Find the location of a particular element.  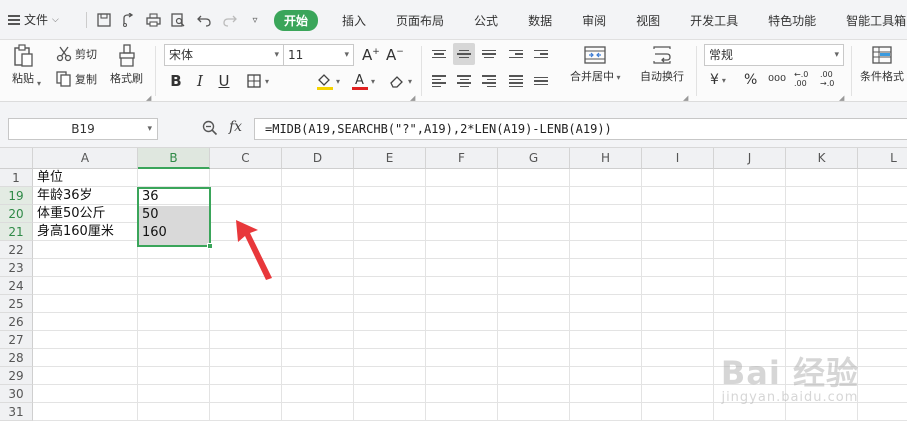

row-header-20: 20 is located at coordinates (16, 214).